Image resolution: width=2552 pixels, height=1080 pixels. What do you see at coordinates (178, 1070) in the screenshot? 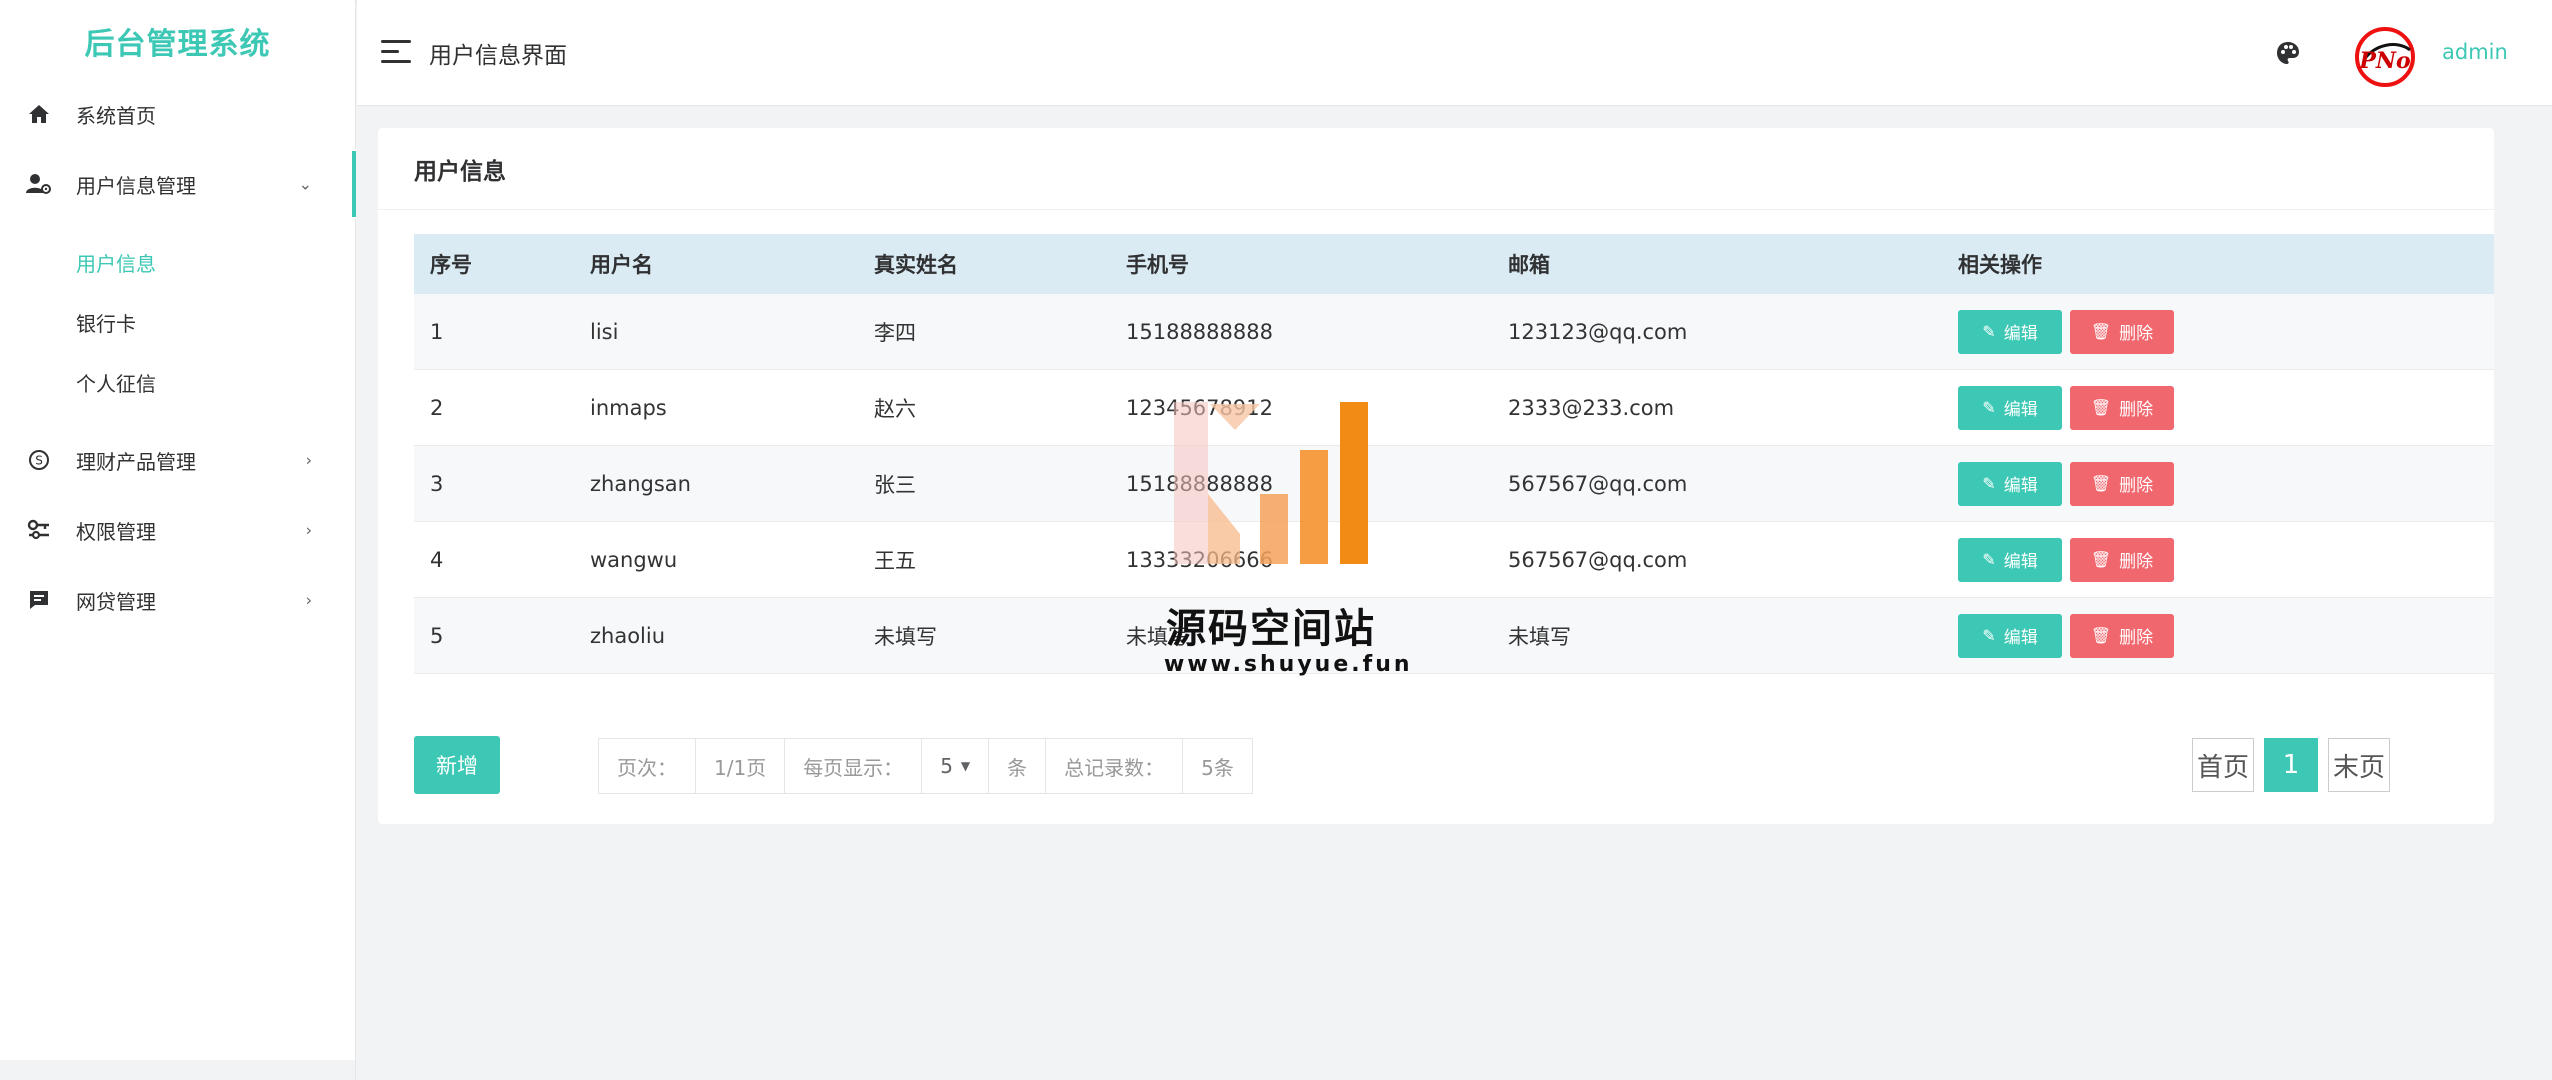
I see `sidebar-footer` at bounding box center [178, 1070].